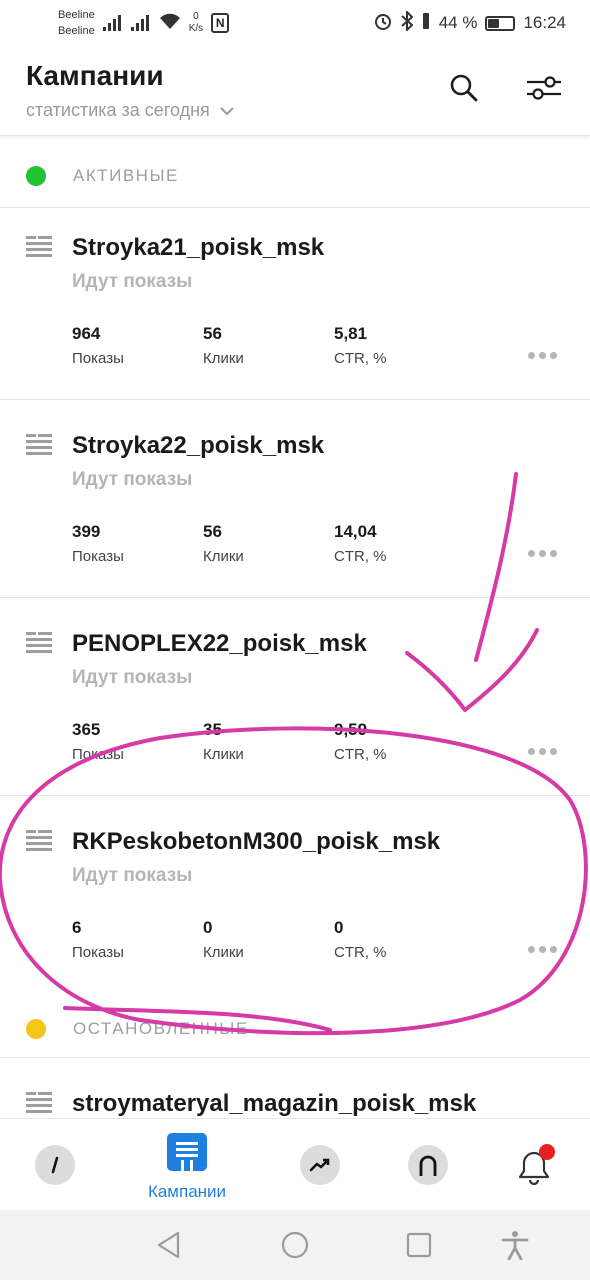 The height and width of the screenshot is (1280, 590). I want to click on bottom-navigation: Кампании, so click(295, 1164).